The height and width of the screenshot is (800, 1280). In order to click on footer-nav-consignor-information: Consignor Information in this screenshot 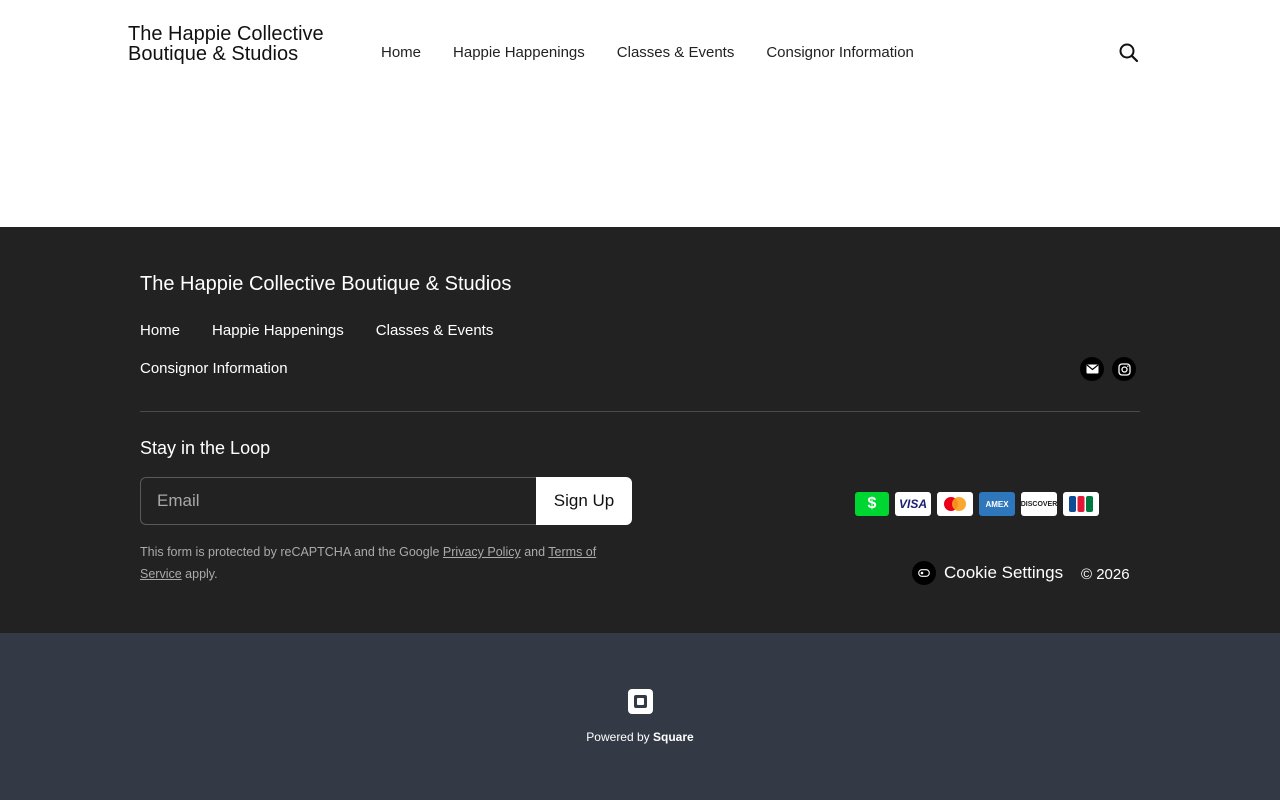, I will do `click(214, 368)`.